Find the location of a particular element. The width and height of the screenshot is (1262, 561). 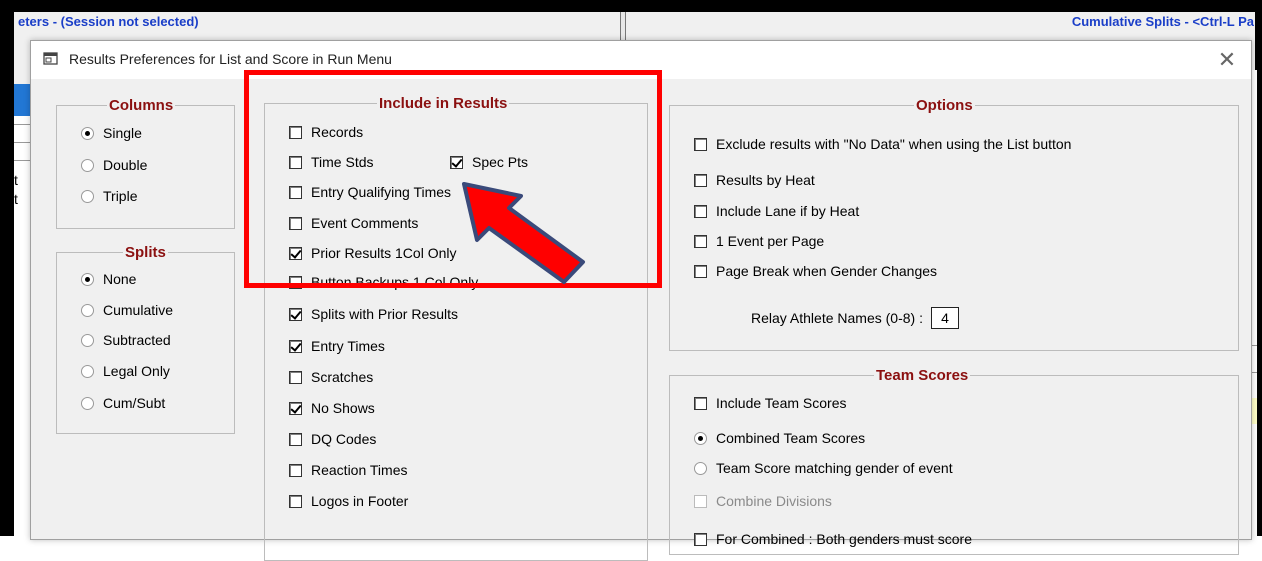

columns-double-radio: Double is located at coordinates (114, 165).